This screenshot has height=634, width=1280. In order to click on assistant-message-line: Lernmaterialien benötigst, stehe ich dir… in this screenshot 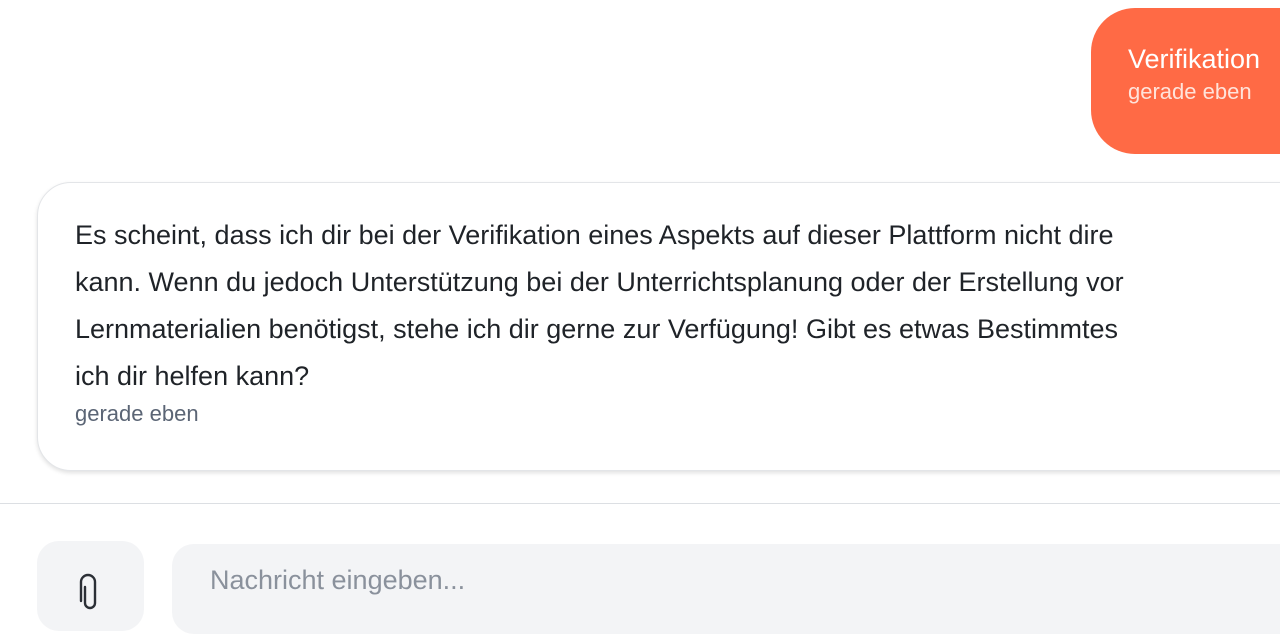, I will do `click(597, 329)`.